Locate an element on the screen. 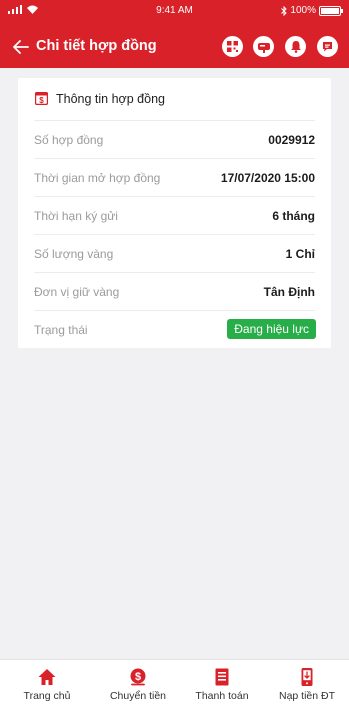 The image size is (349, 710). tab-phone-topup: Nạp tiền ĐT is located at coordinates (307, 685).